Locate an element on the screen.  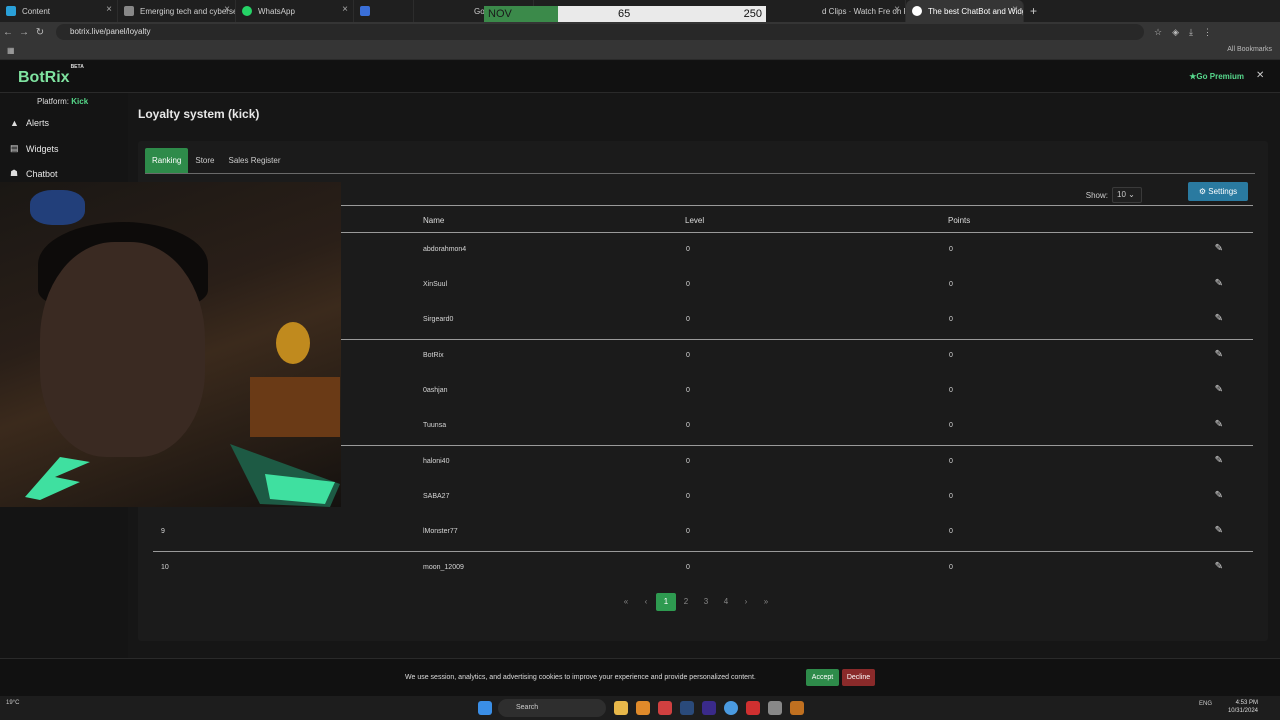
chrome-icon is located at coordinates (731, 708).